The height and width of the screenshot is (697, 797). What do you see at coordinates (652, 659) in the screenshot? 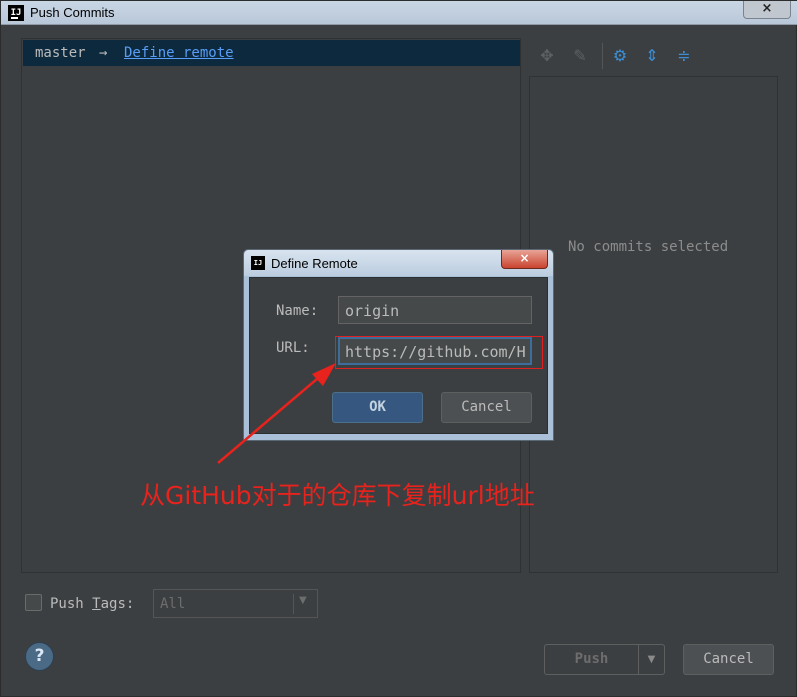
I see `push-options-dropdown-button: ▼` at bounding box center [652, 659].